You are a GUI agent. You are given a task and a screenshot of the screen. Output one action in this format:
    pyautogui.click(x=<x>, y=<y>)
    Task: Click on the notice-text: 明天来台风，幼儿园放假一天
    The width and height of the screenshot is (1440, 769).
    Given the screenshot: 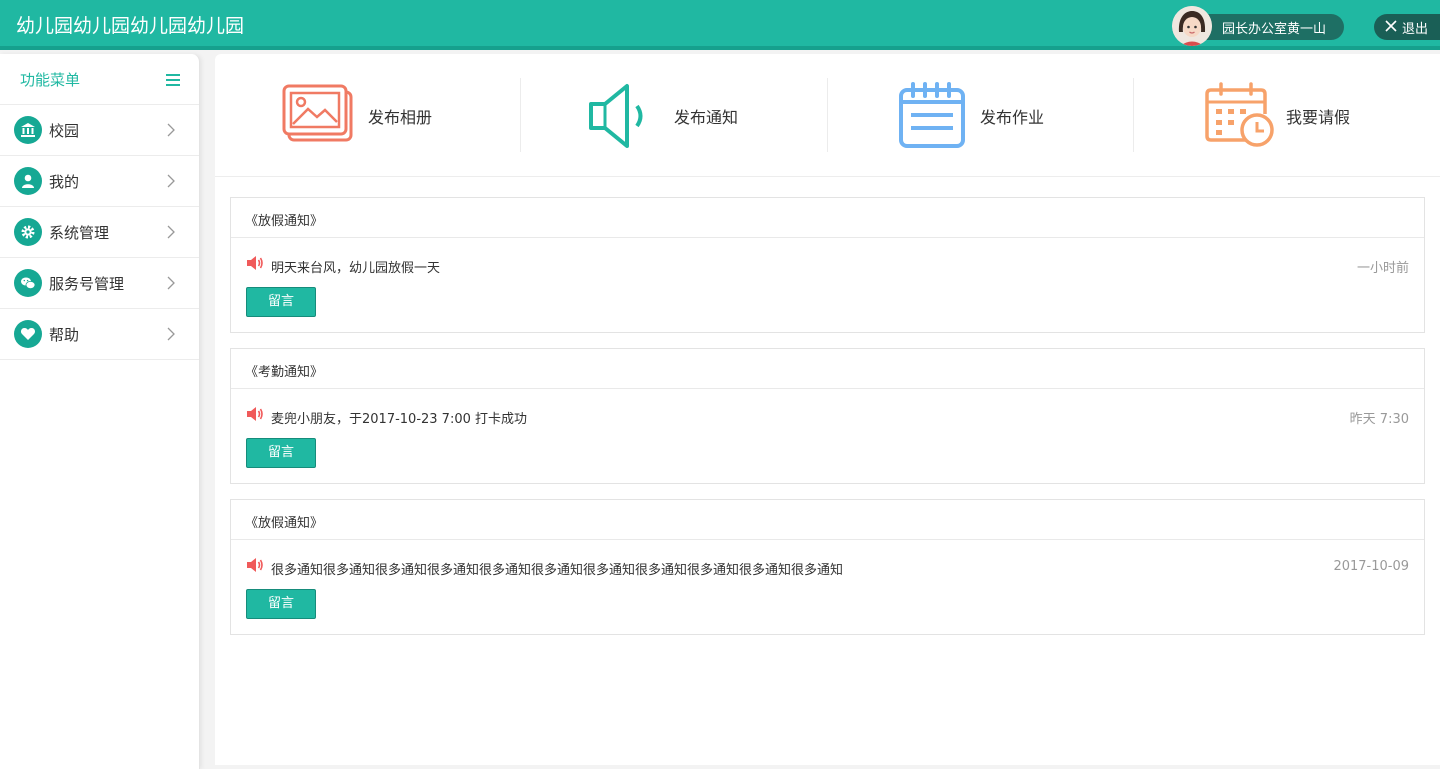 What is the action you would take?
    pyautogui.click(x=356, y=268)
    